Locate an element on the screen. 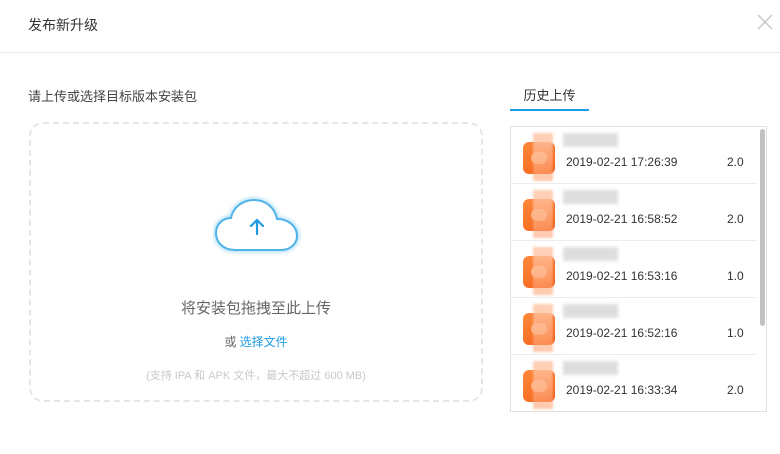 This screenshot has width=780, height=454. cloud-upload-icon is located at coordinates (258, 227).